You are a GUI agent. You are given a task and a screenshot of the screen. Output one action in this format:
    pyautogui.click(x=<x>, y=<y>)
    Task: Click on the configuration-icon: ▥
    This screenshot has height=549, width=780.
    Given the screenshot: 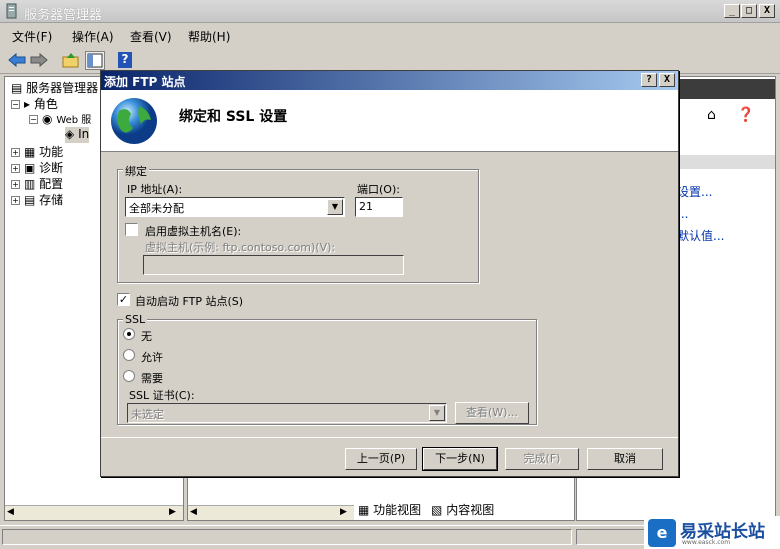 What is the action you would take?
    pyautogui.click(x=30, y=184)
    